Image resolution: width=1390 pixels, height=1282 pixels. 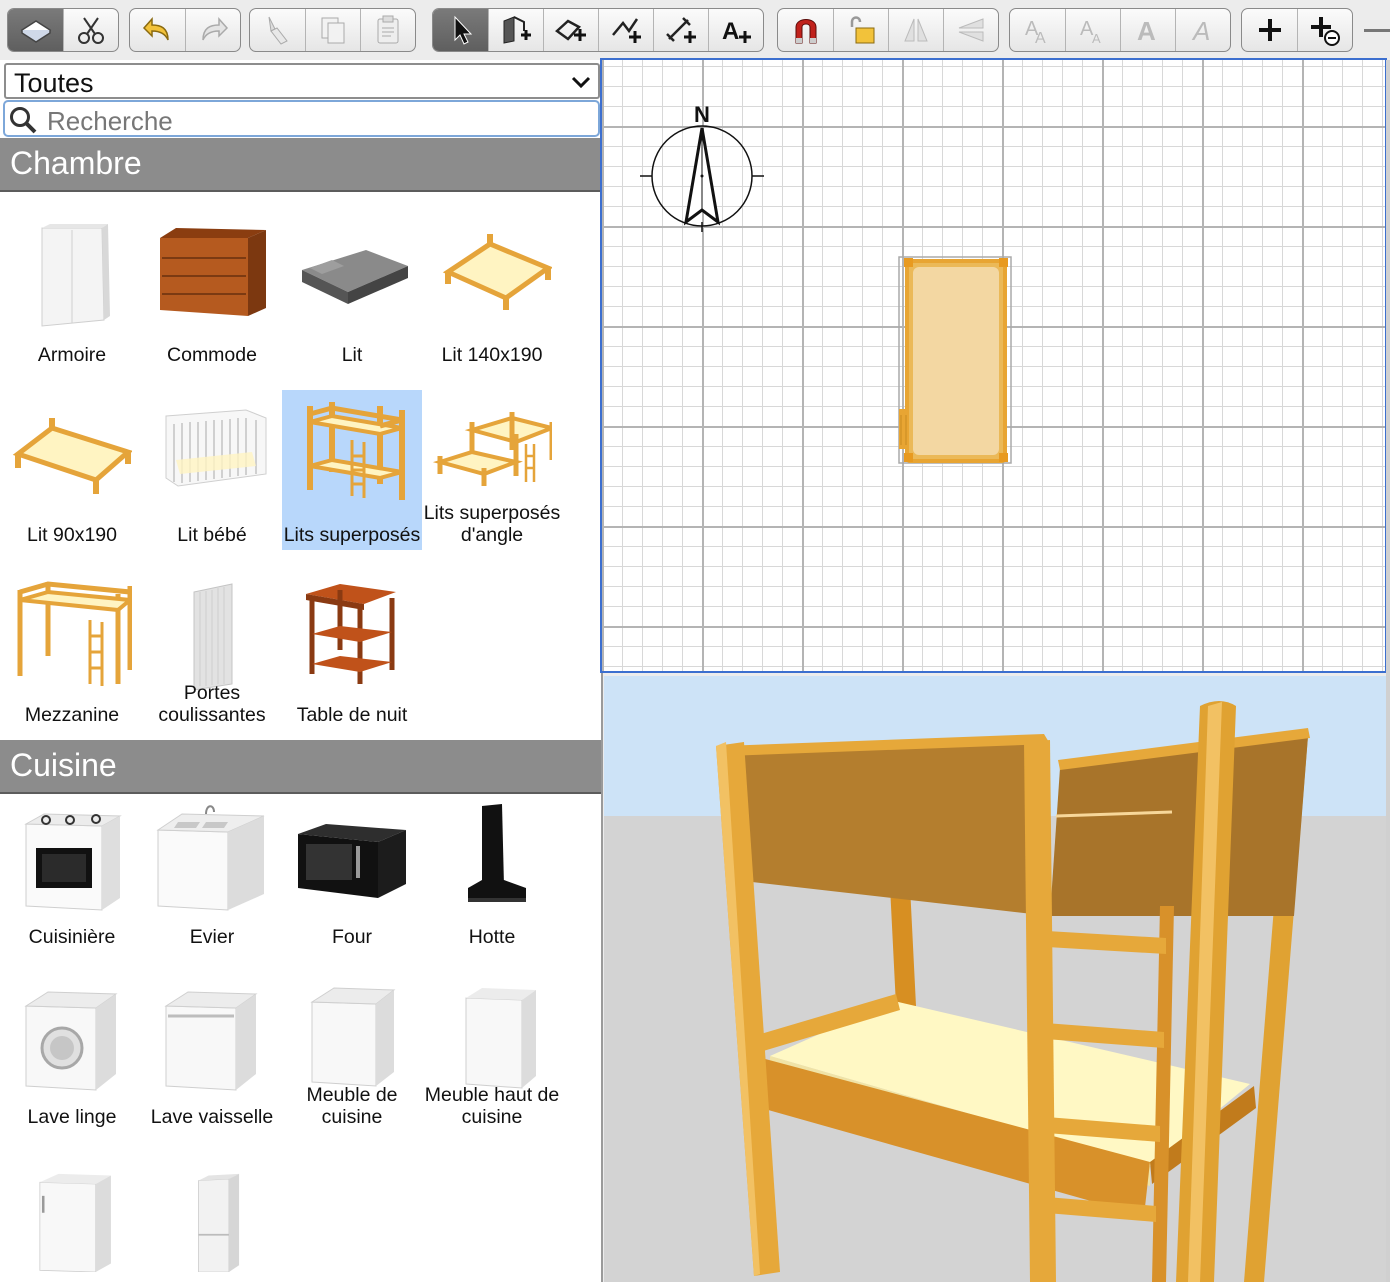 What do you see at coordinates (1269, 30) in the screenshot?
I see `zoom-in-button` at bounding box center [1269, 30].